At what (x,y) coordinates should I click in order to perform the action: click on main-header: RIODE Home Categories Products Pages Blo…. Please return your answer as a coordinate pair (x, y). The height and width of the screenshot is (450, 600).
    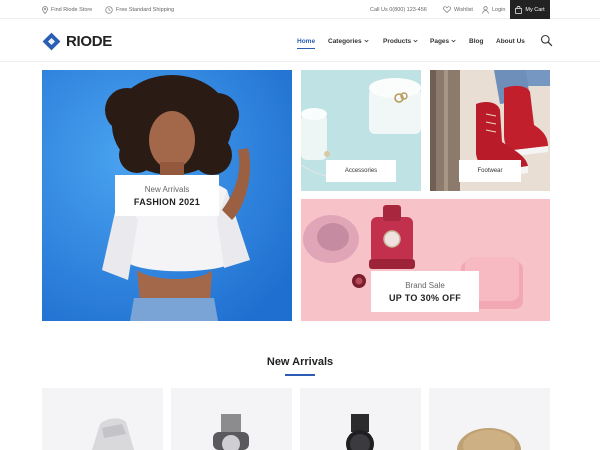
    Looking at the image, I should click on (300, 41).